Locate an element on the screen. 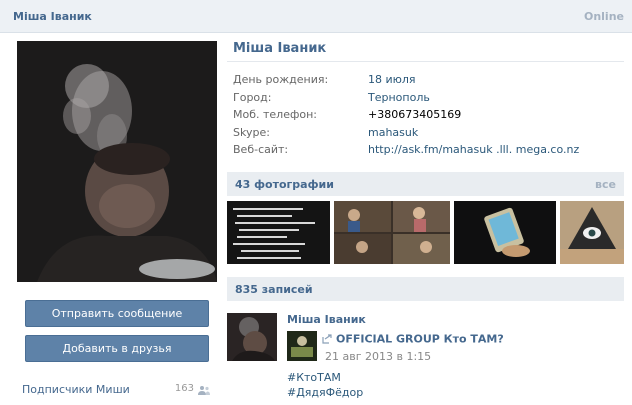 The height and width of the screenshot is (405, 632). send-message-button: Отправить сообщение is located at coordinates (117, 313).